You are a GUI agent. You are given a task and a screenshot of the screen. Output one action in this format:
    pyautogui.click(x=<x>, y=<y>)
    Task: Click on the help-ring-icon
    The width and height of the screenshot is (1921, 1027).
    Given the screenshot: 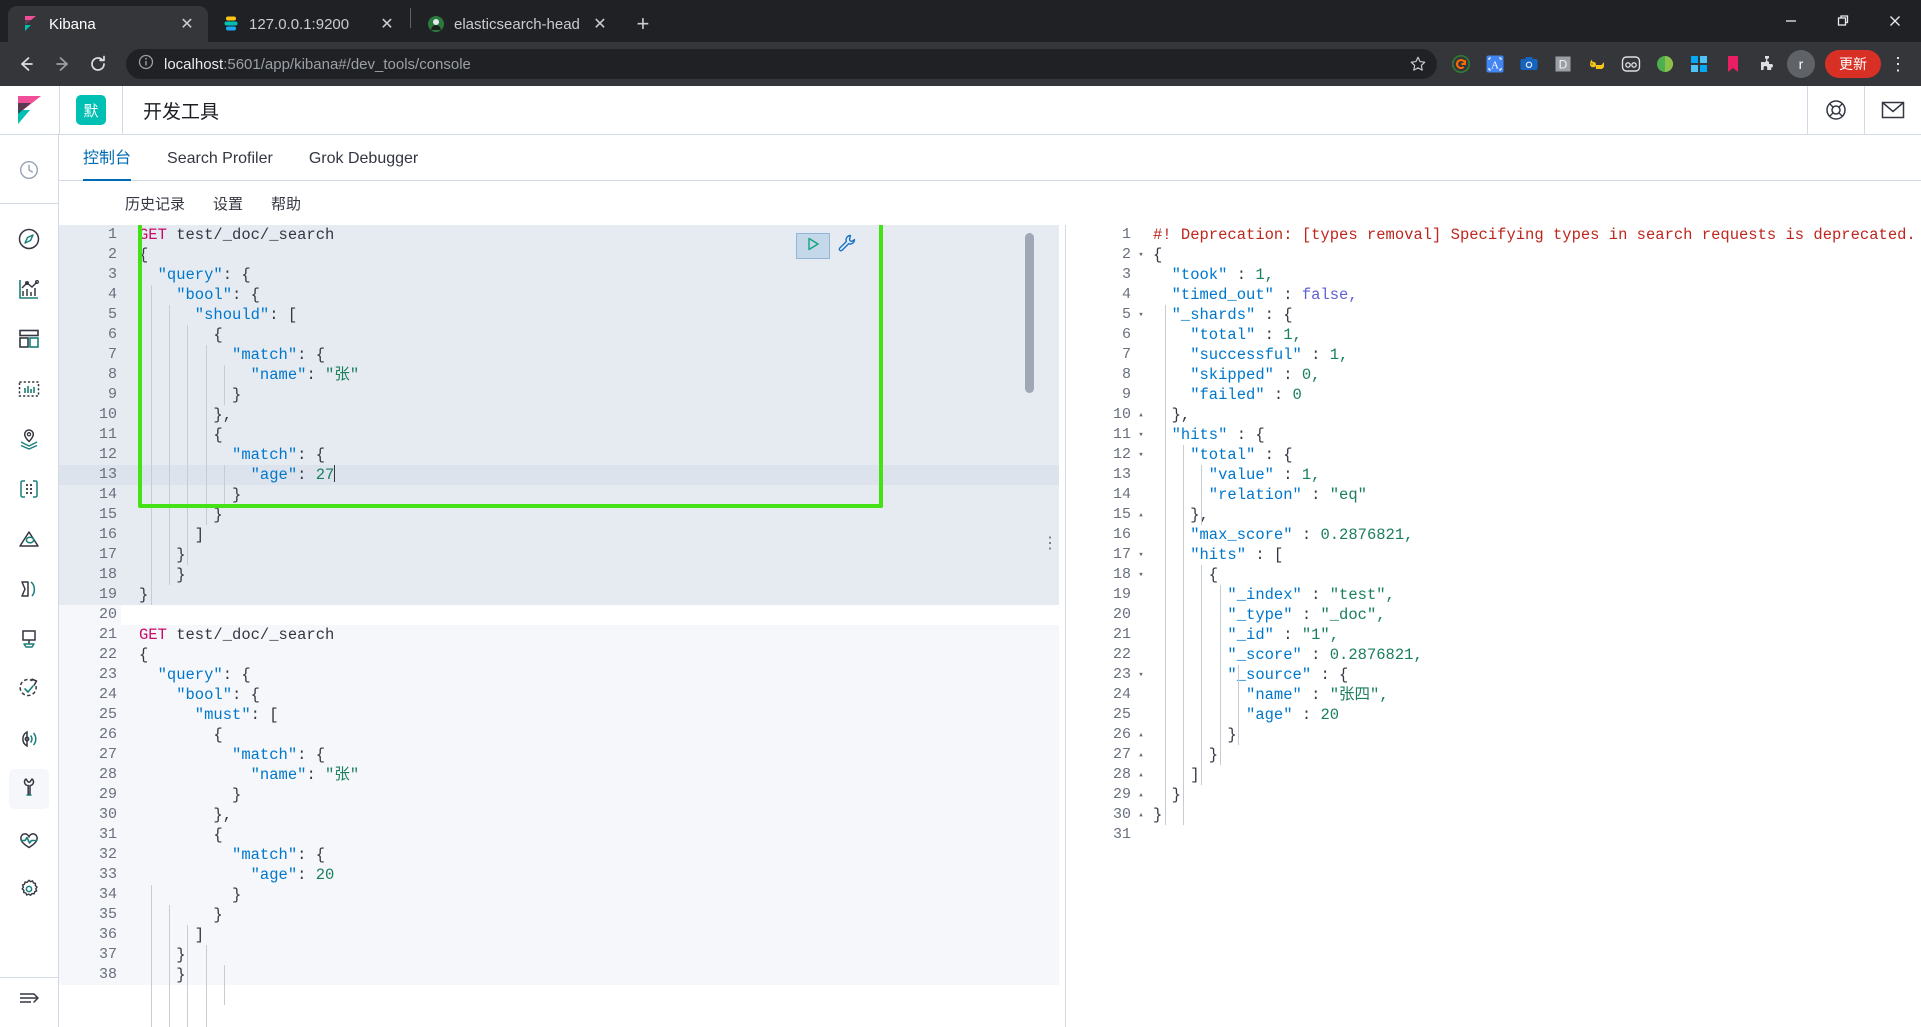 What is the action you would take?
    pyautogui.click(x=1836, y=110)
    